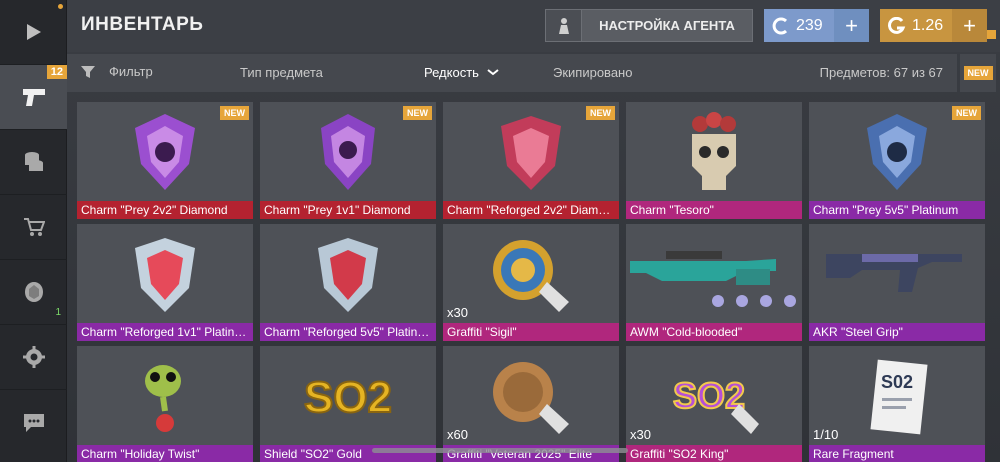 The image size is (1000, 462). Describe the element at coordinates (969, 25) in the screenshot. I see `add-gold-button: +` at that location.